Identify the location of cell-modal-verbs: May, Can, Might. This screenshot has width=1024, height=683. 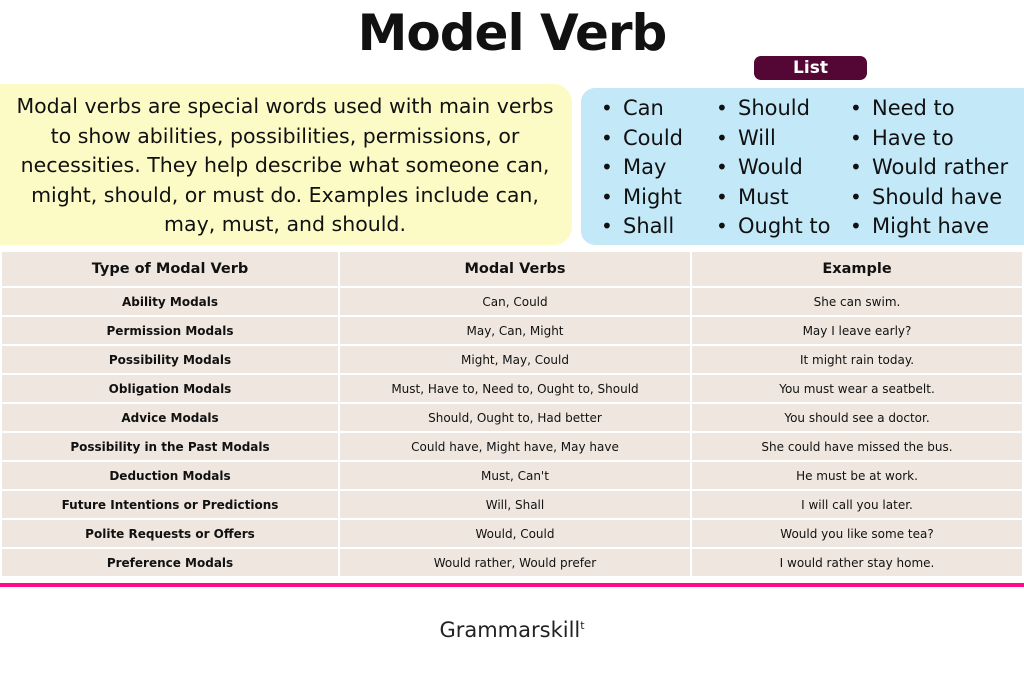
(515, 331).